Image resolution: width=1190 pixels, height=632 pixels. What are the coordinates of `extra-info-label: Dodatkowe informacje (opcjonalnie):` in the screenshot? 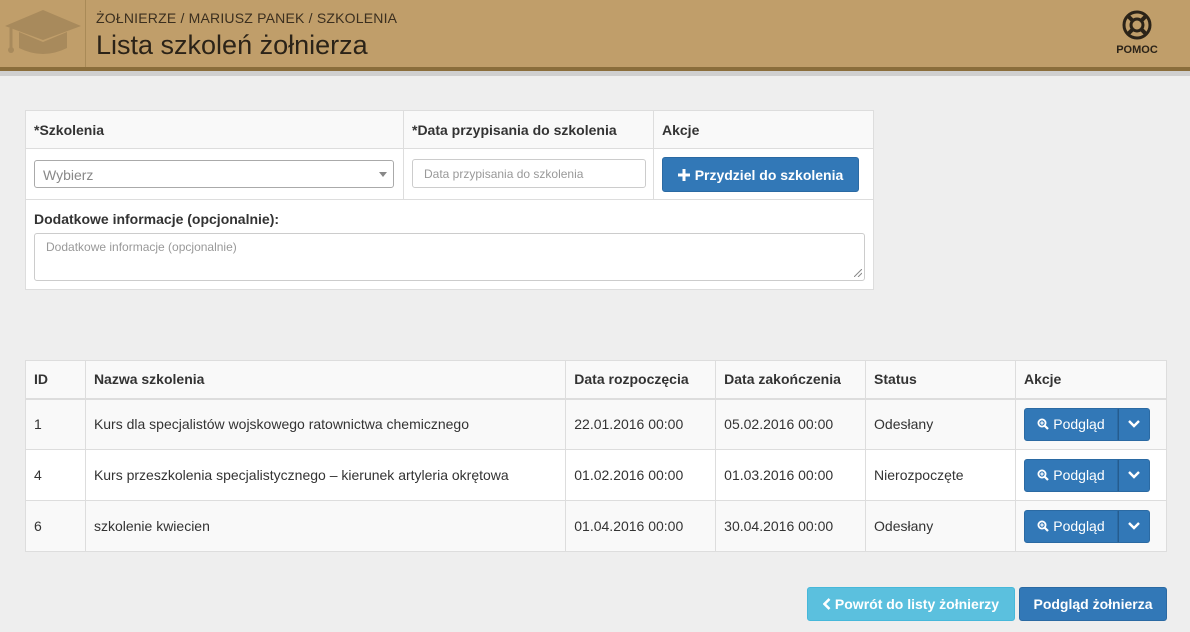 It's located at (157, 219).